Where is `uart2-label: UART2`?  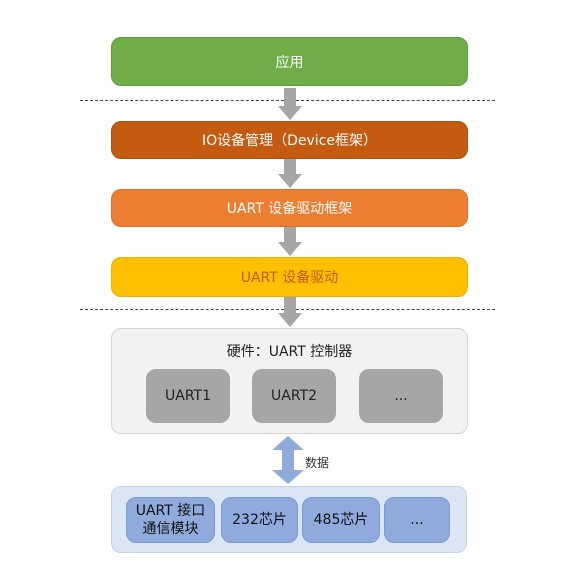 uart2-label: UART2 is located at coordinates (294, 396).